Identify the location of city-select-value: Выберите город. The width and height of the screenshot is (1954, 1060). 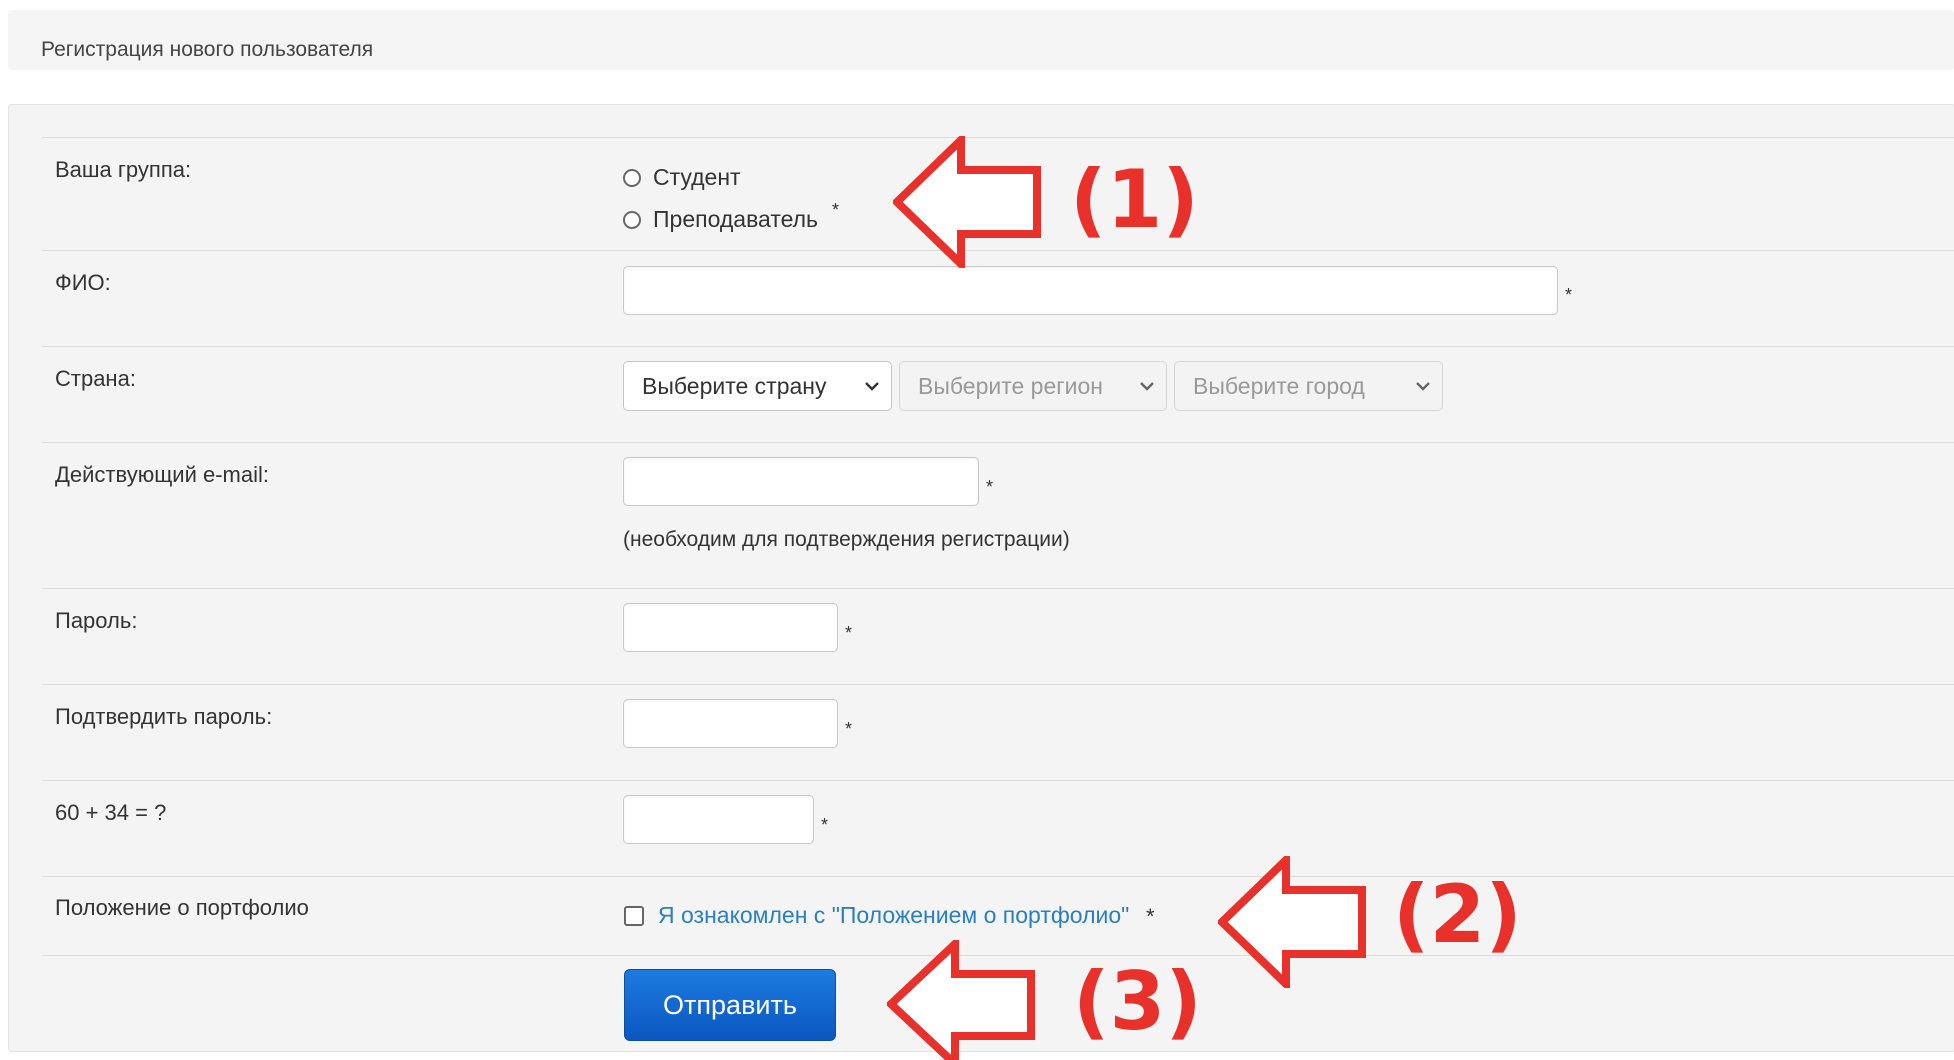
(1279, 385).